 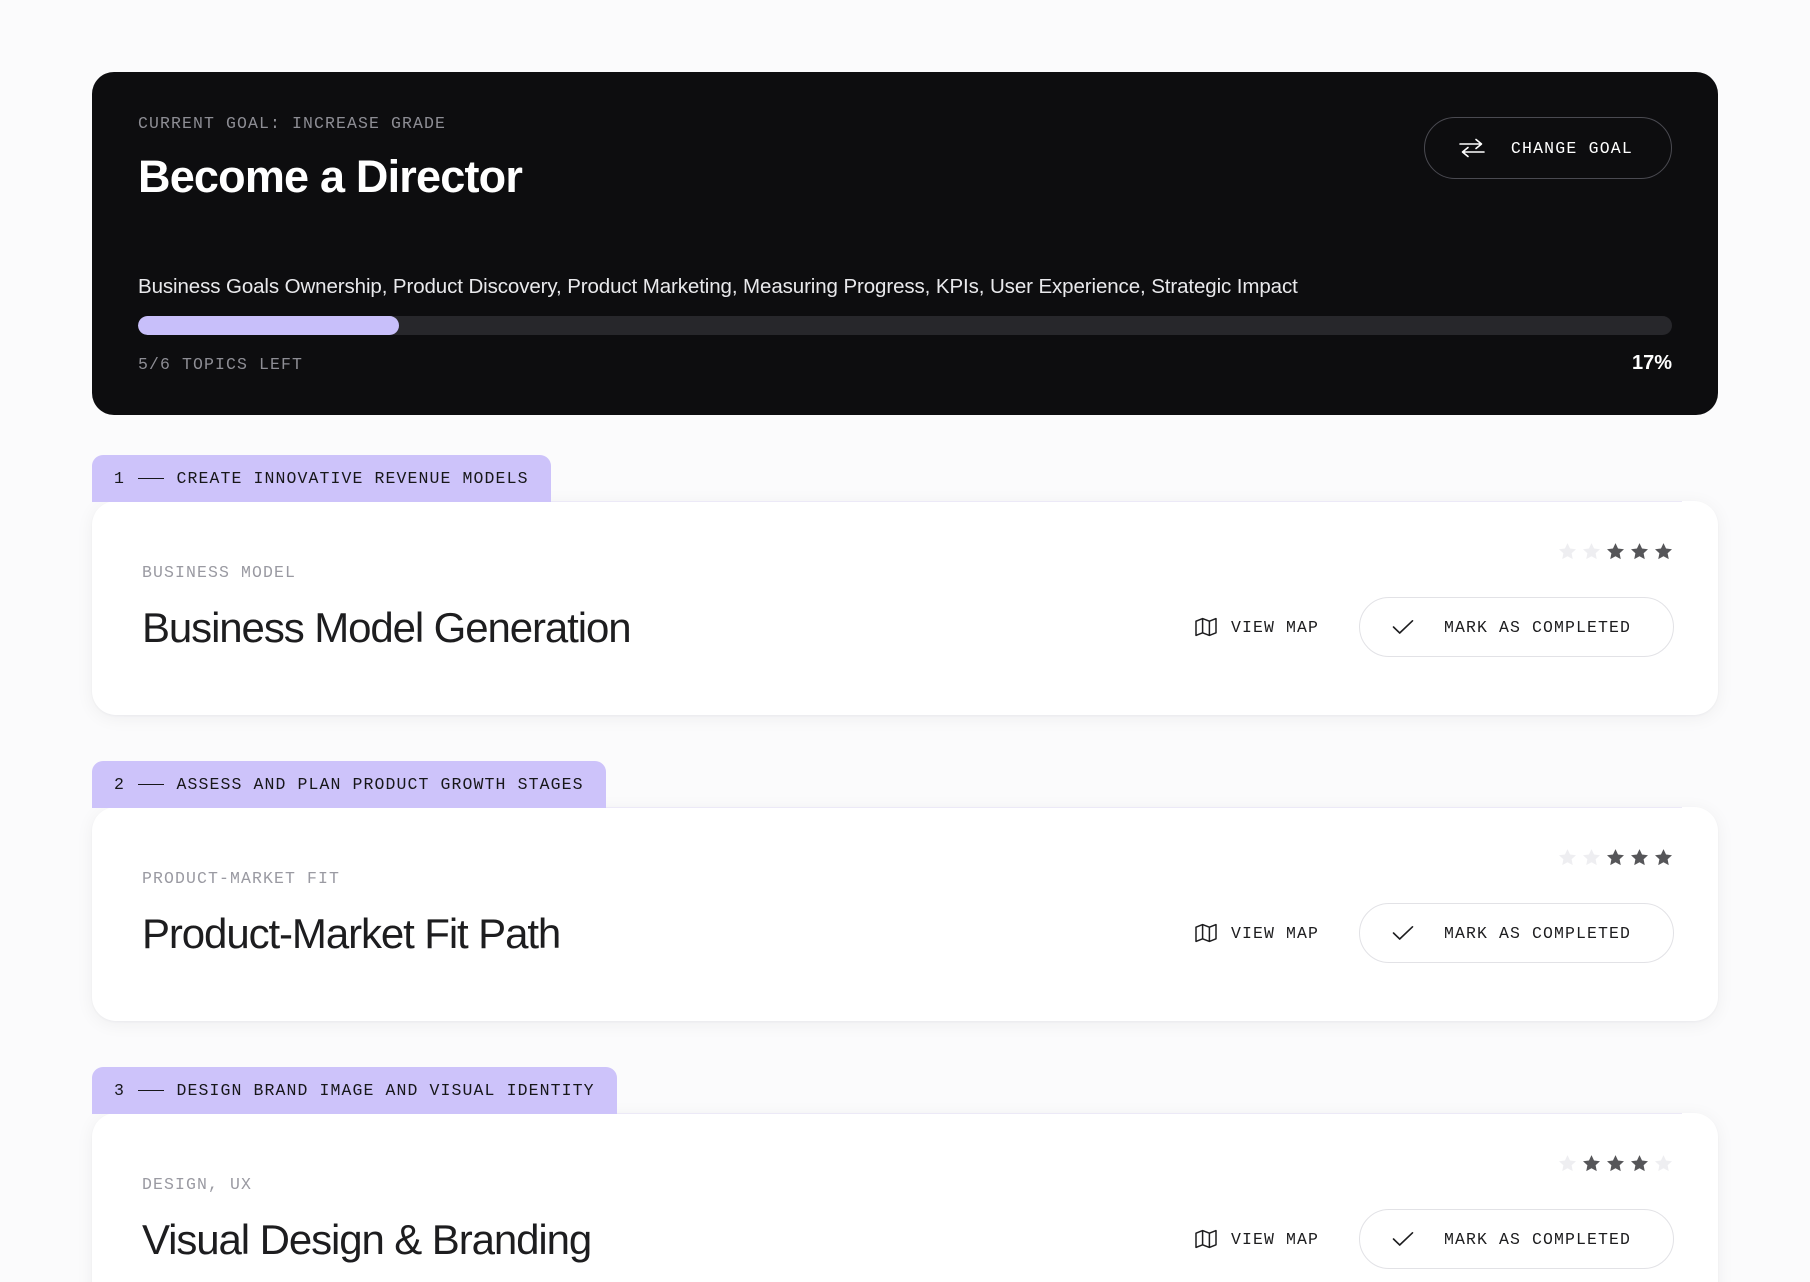 What do you see at coordinates (119, 1090) in the screenshot?
I see `section-number: 3` at bounding box center [119, 1090].